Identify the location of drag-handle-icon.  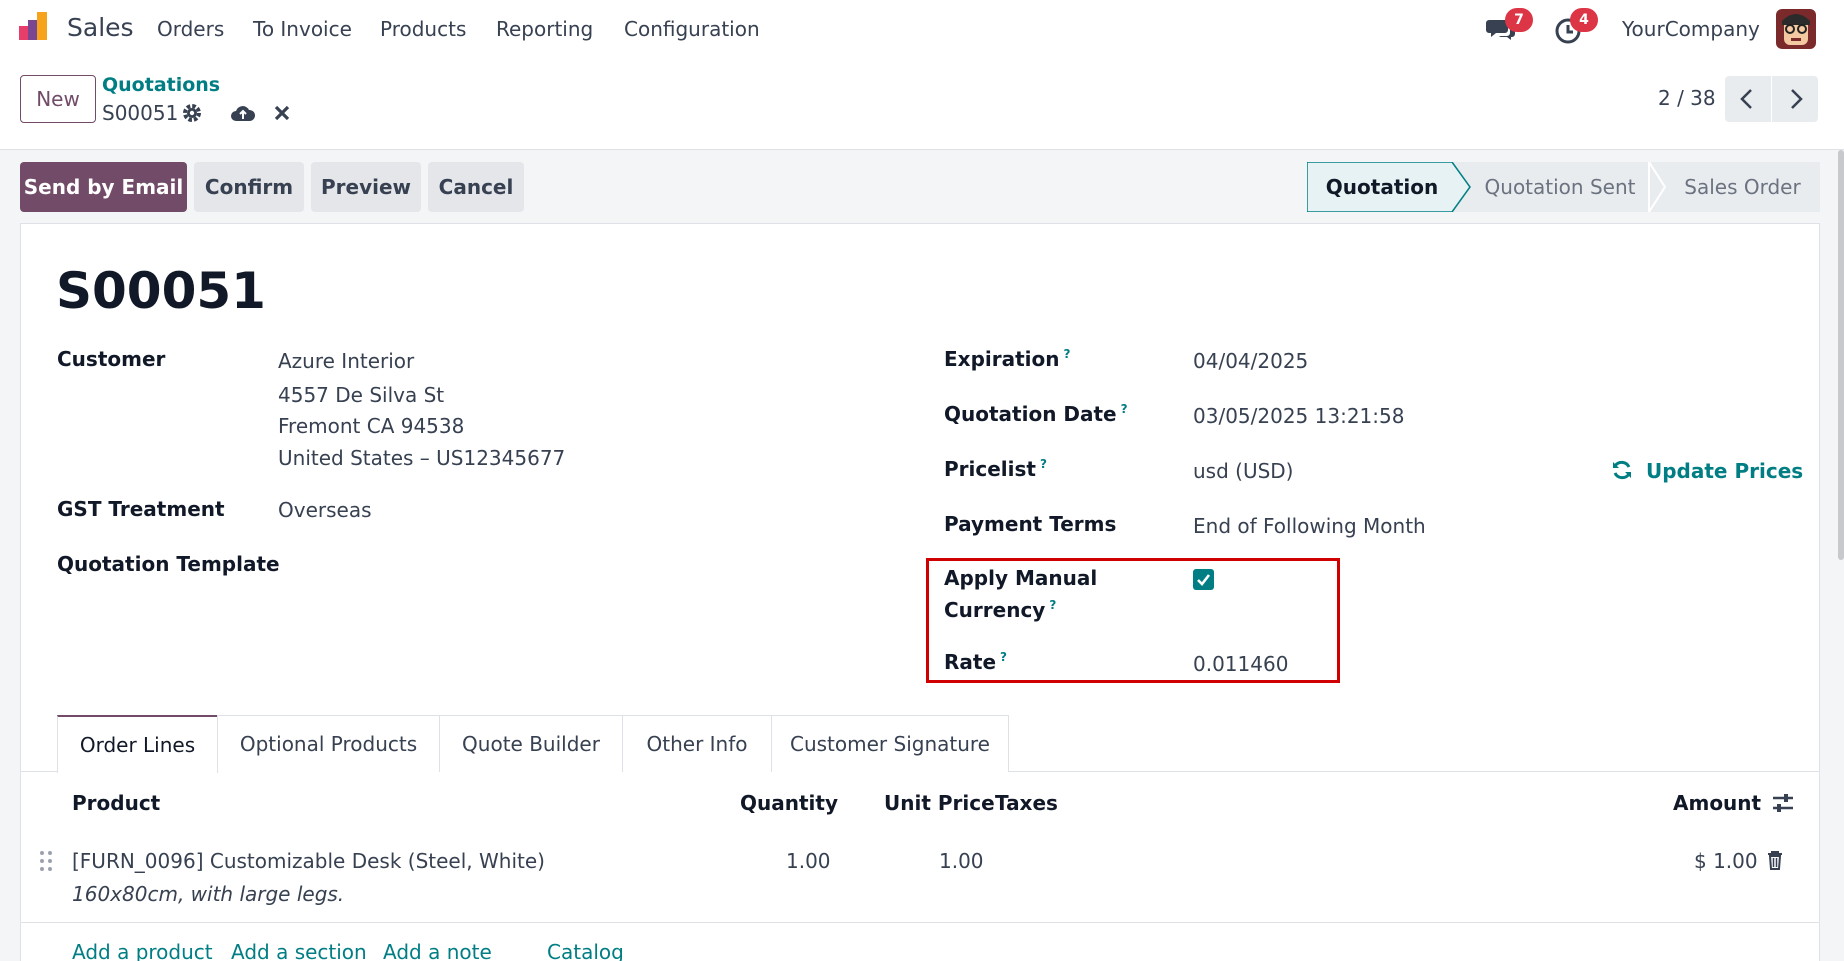
(46, 861).